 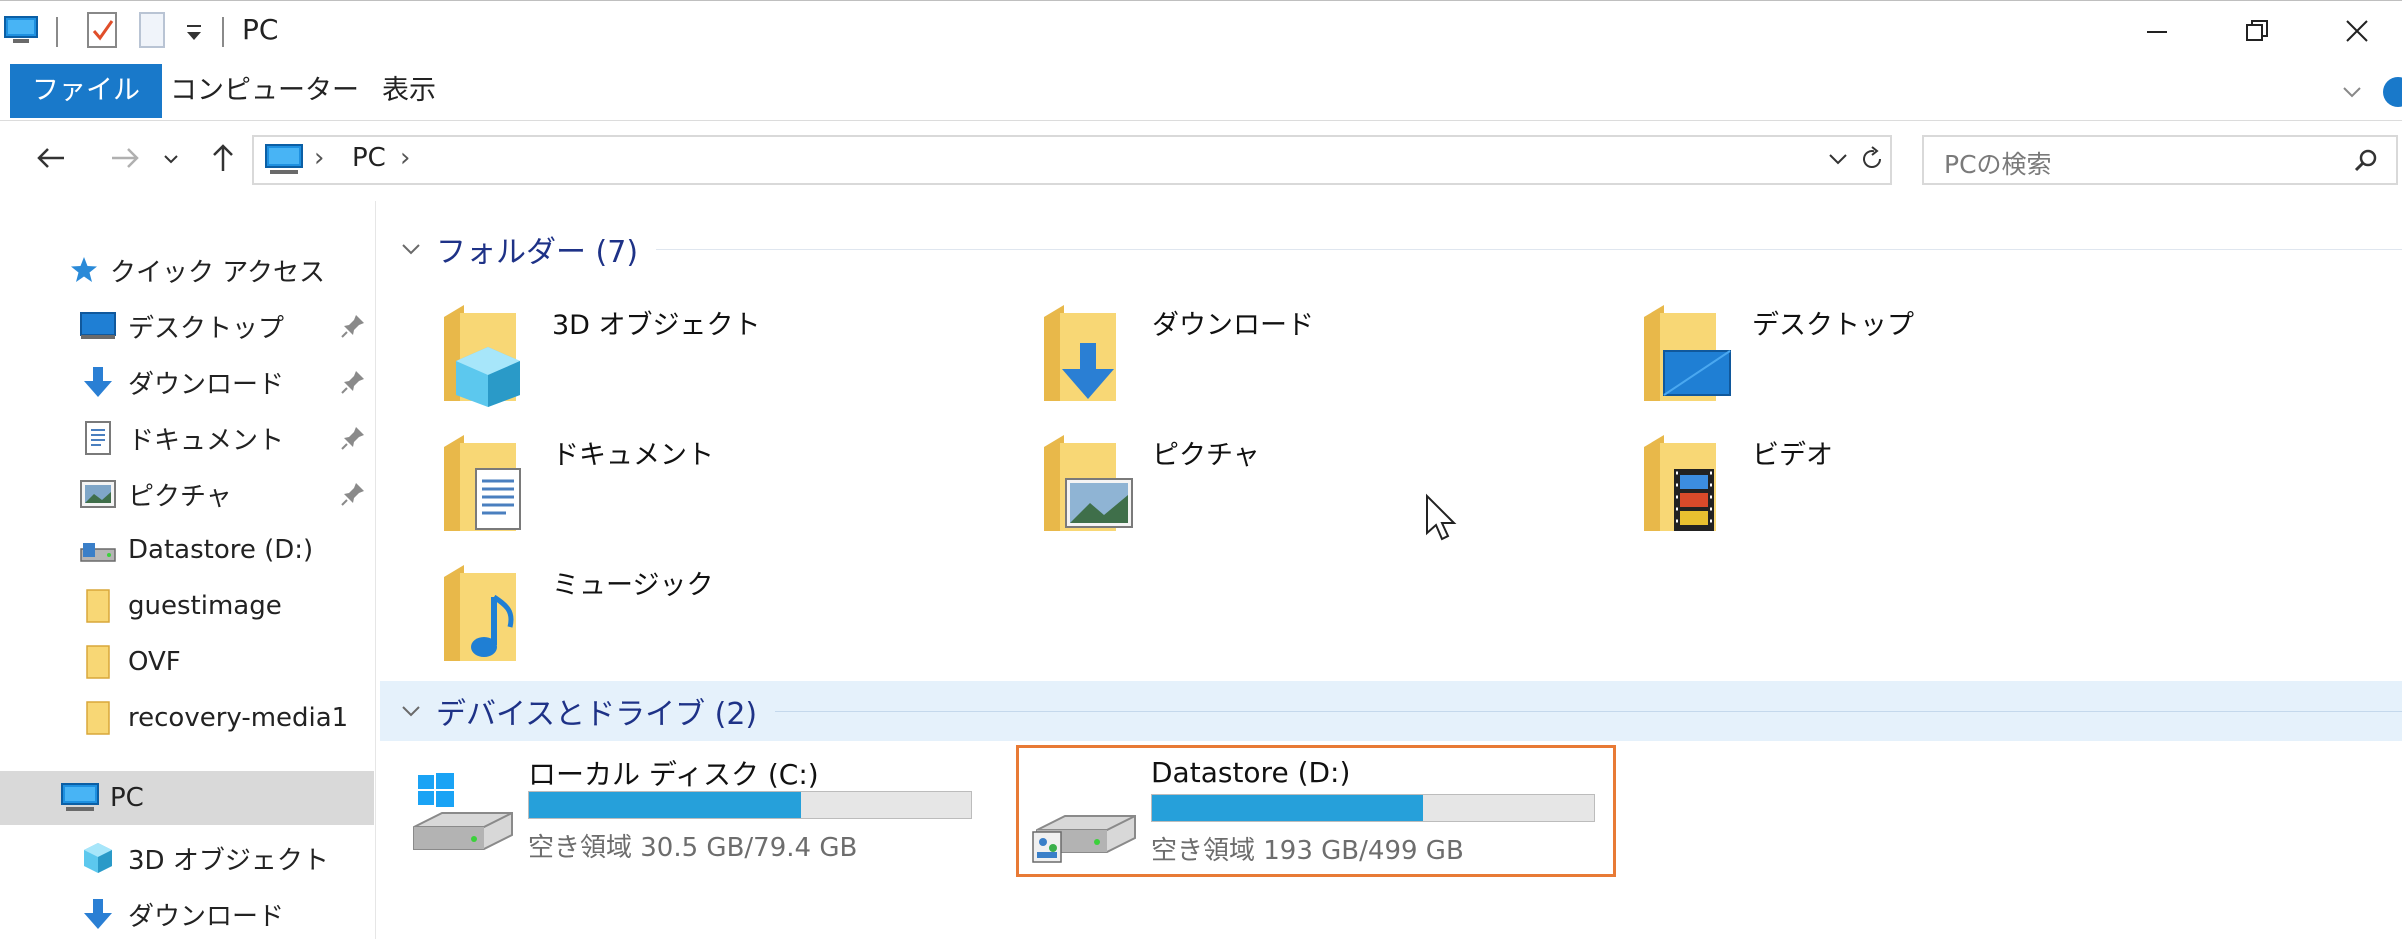 What do you see at coordinates (1860, 484) in the screenshot?
I see `folder-tile-videos: ビデオ` at bounding box center [1860, 484].